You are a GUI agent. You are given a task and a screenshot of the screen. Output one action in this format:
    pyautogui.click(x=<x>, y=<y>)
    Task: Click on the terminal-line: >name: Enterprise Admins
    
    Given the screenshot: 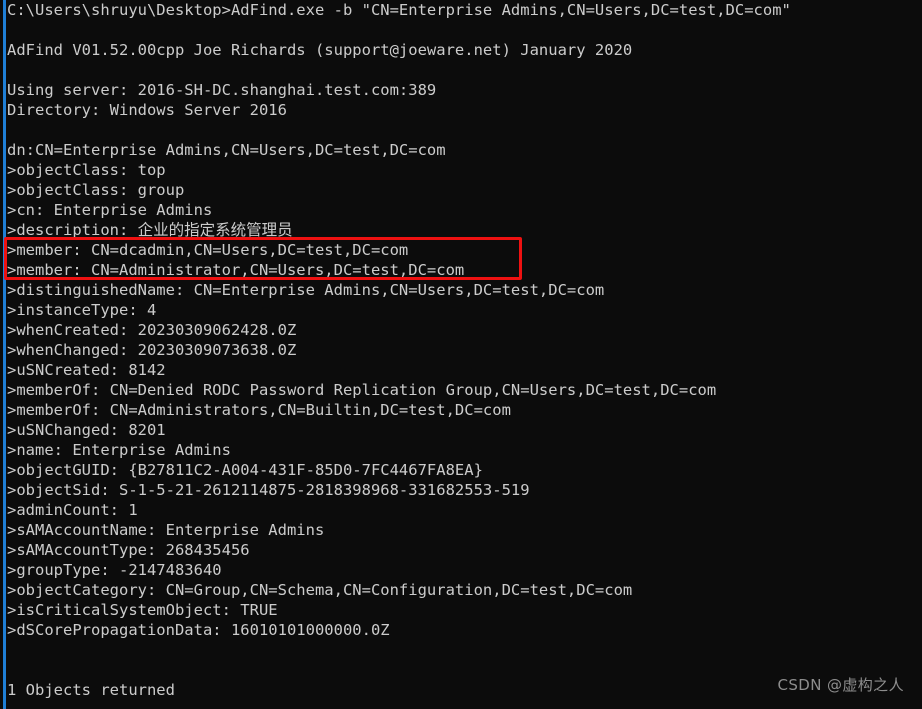 What is the action you would take?
    pyautogui.click(x=119, y=450)
    